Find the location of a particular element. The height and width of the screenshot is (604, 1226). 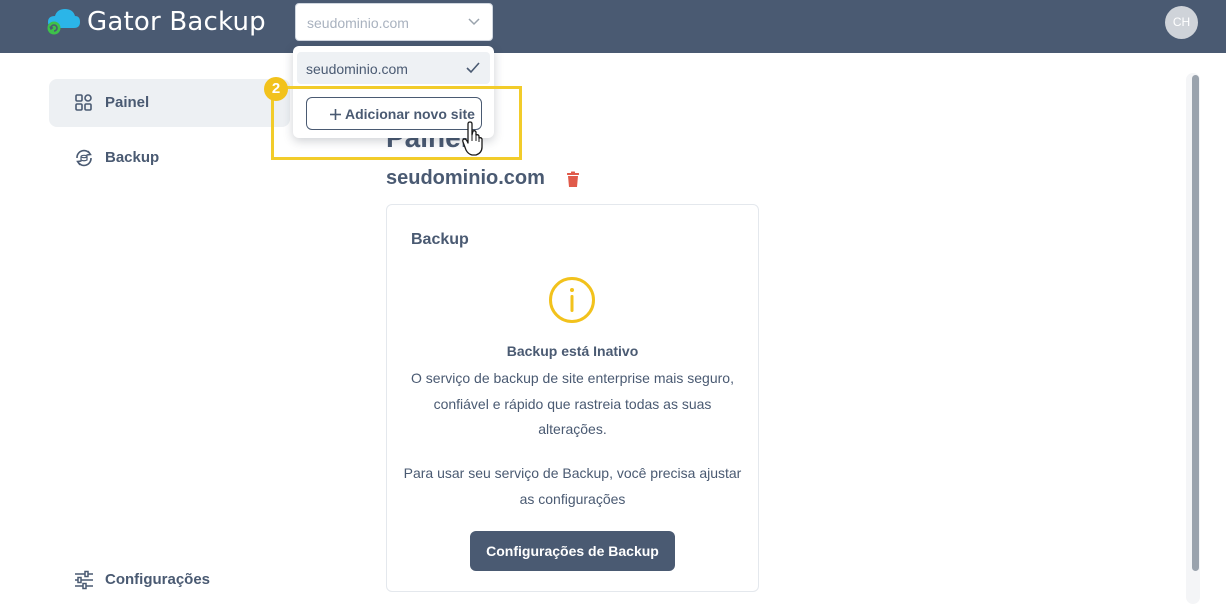

site-name: seudominio.com is located at coordinates (465, 178).